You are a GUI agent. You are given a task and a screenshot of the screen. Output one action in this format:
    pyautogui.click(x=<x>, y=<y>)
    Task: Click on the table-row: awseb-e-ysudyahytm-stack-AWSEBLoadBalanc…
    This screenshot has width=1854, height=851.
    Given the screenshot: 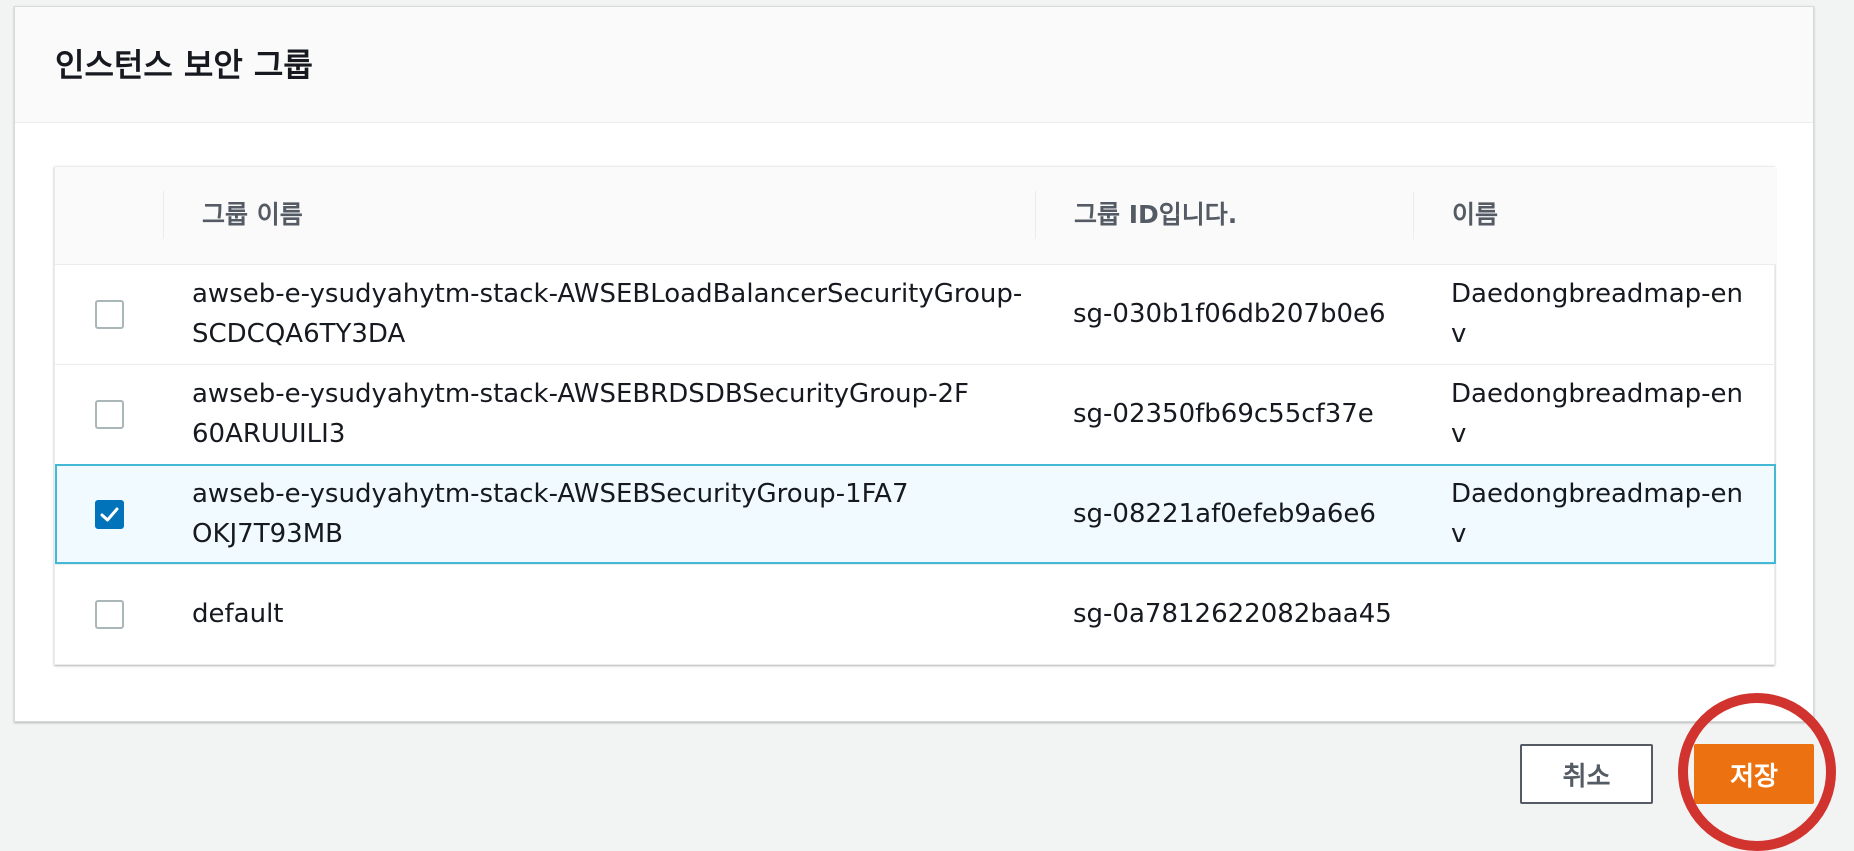 What is the action you would take?
    pyautogui.click(x=915, y=314)
    